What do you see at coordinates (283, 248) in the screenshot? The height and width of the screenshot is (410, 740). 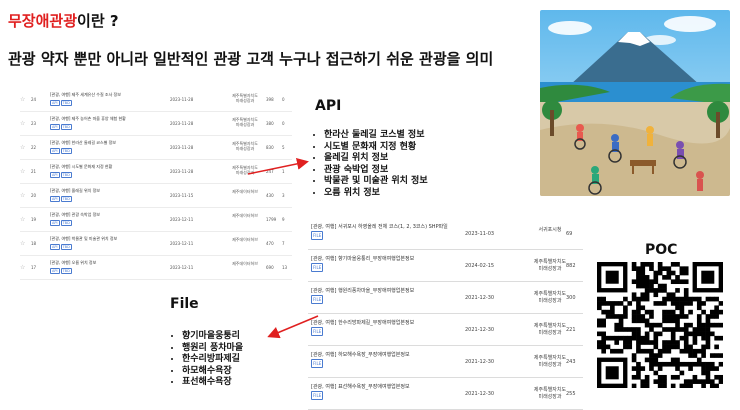 I see `annotation-arrows` at bounding box center [283, 248].